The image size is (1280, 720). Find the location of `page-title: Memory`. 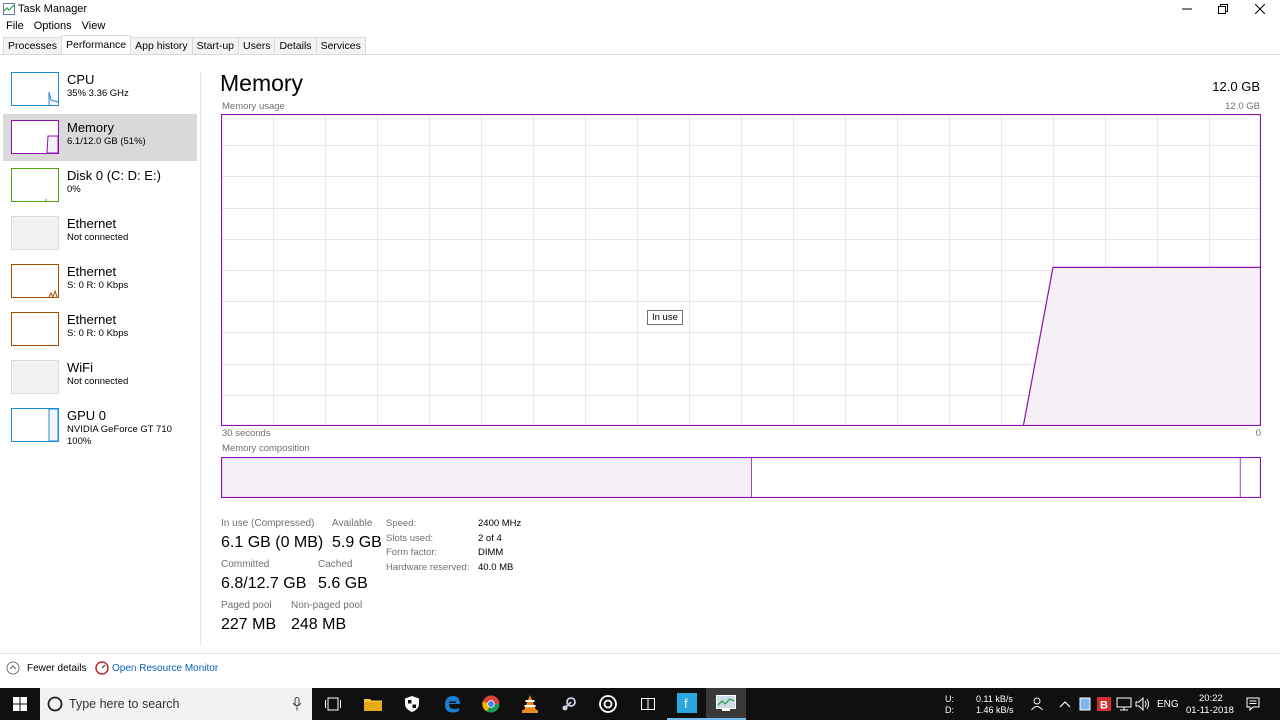

page-title: Memory is located at coordinates (262, 83).